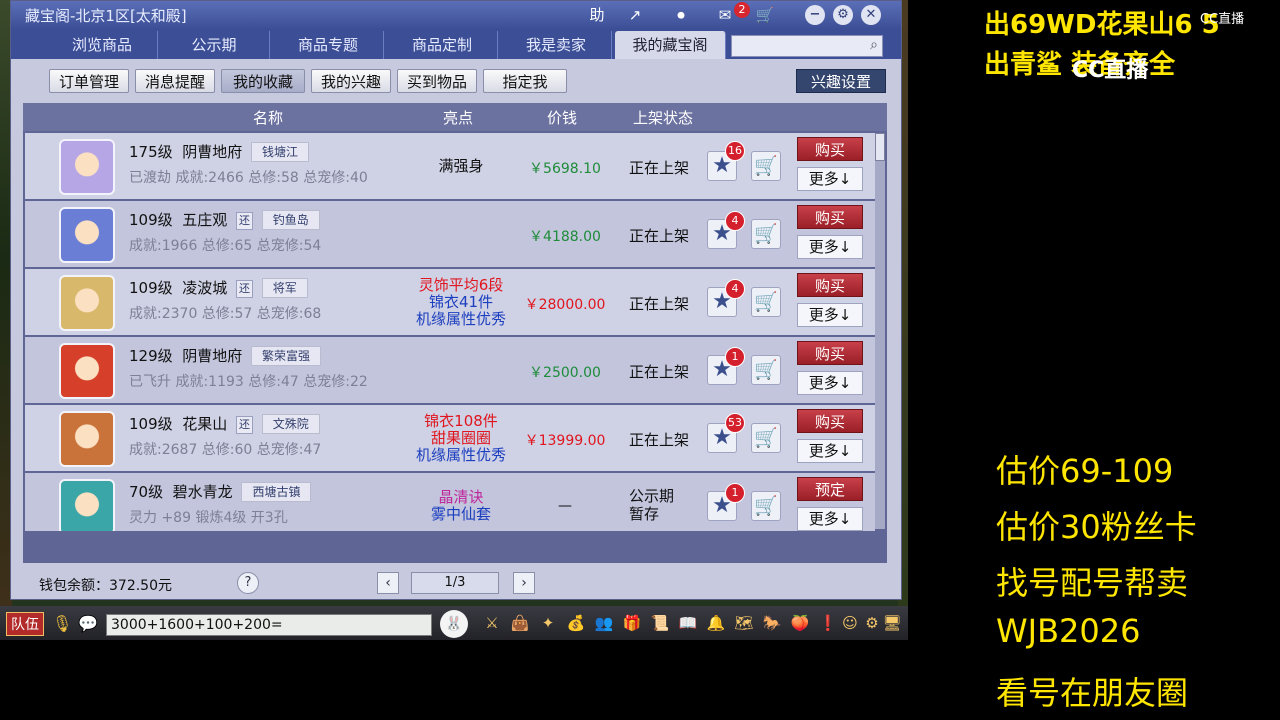  I want to click on tab-custom: 商品定制, so click(442, 45).